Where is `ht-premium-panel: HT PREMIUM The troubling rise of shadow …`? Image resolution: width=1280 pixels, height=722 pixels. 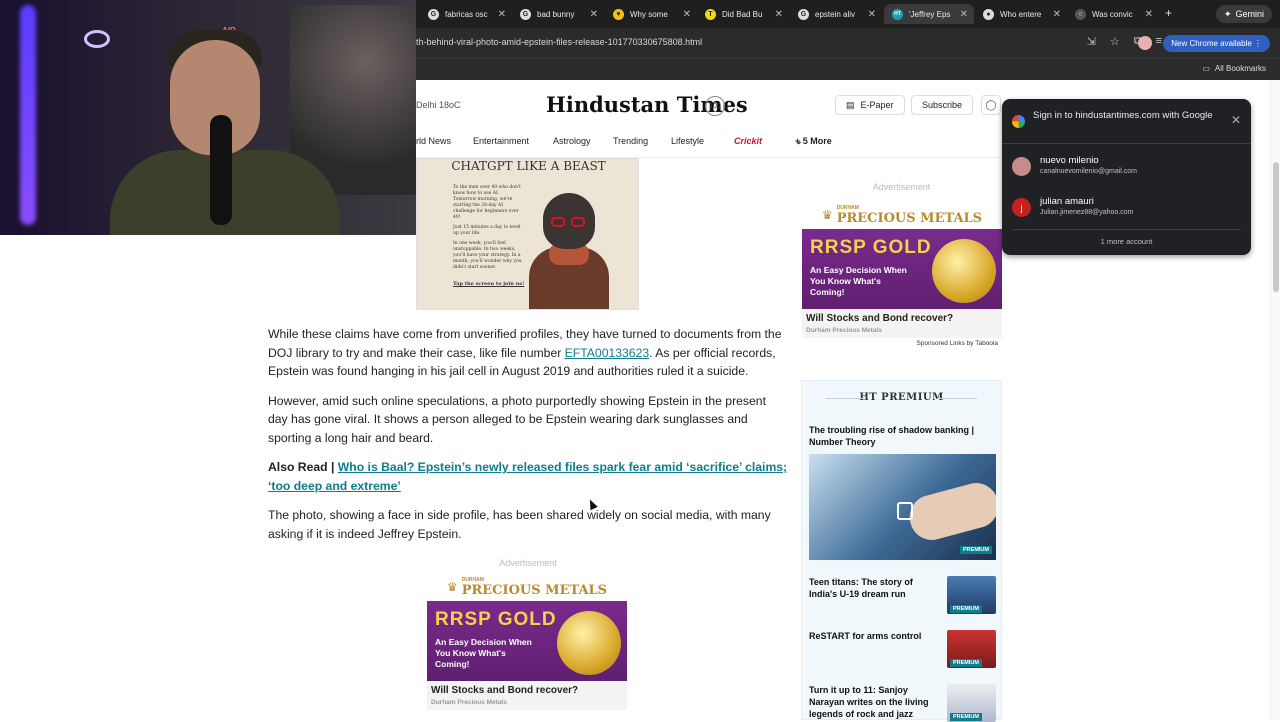
ht-premium-panel: HT PREMIUM The troubling rise of shadow … is located at coordinates (901, 551).